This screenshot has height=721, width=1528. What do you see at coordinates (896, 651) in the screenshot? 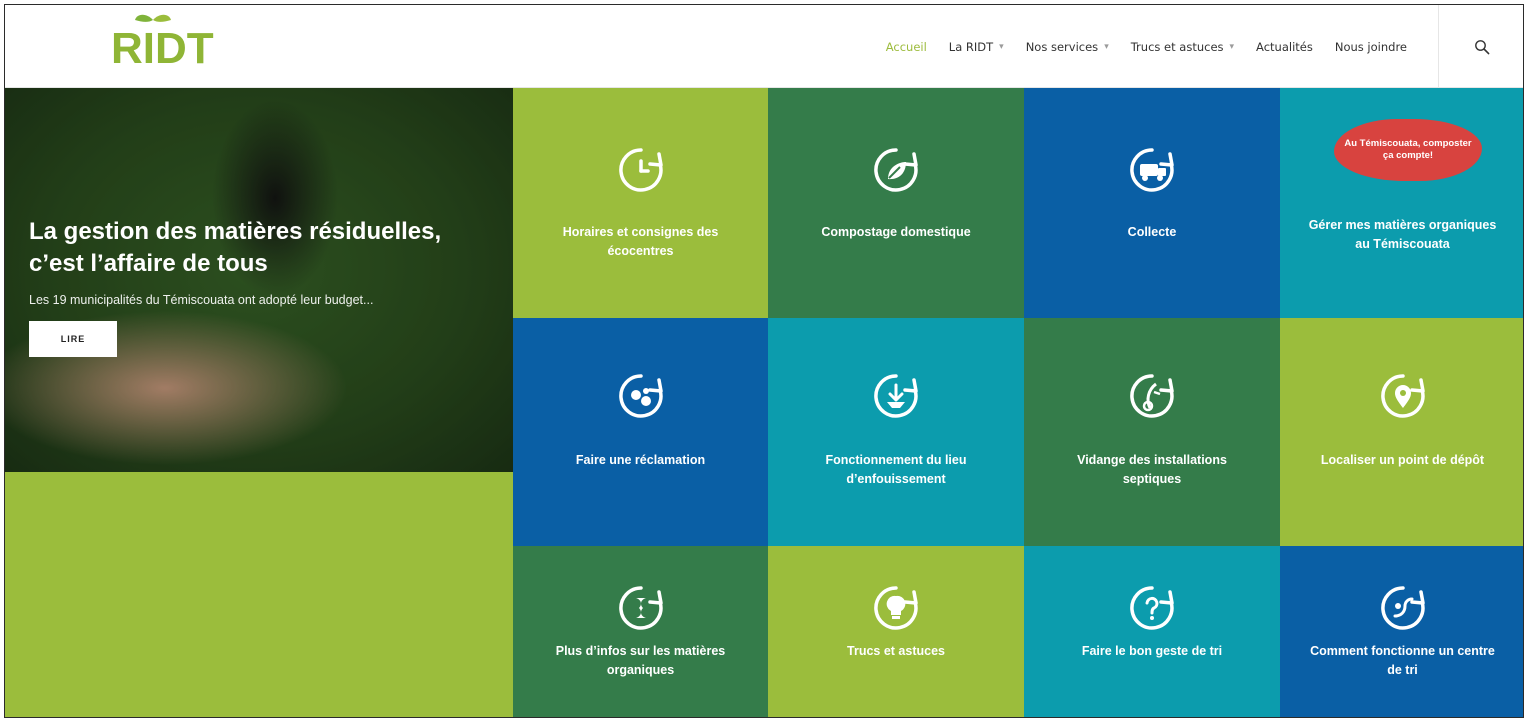
I see `tile-label: Trucs et astuces` at bounding box center [896, 651].